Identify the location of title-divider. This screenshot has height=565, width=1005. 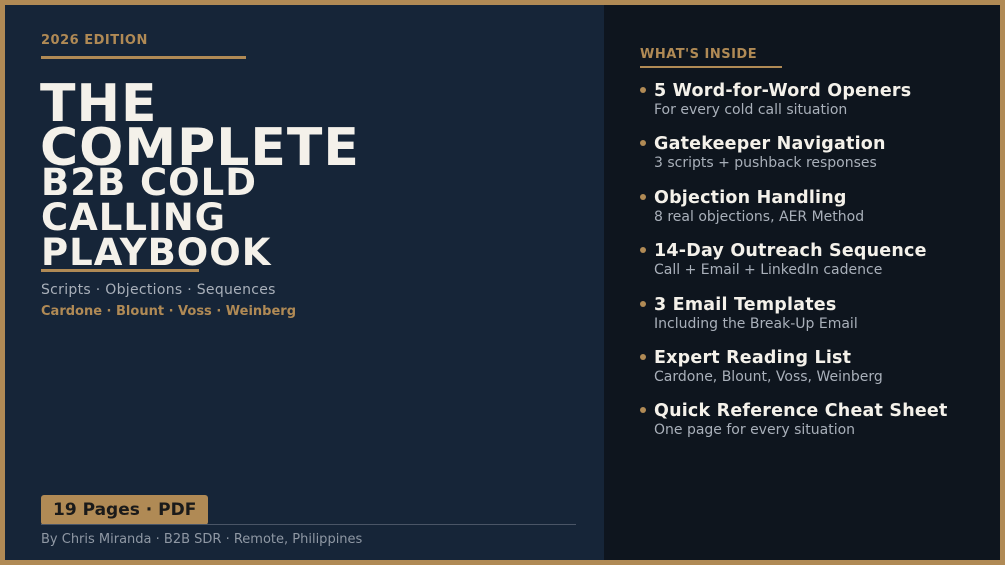
(120, 270).